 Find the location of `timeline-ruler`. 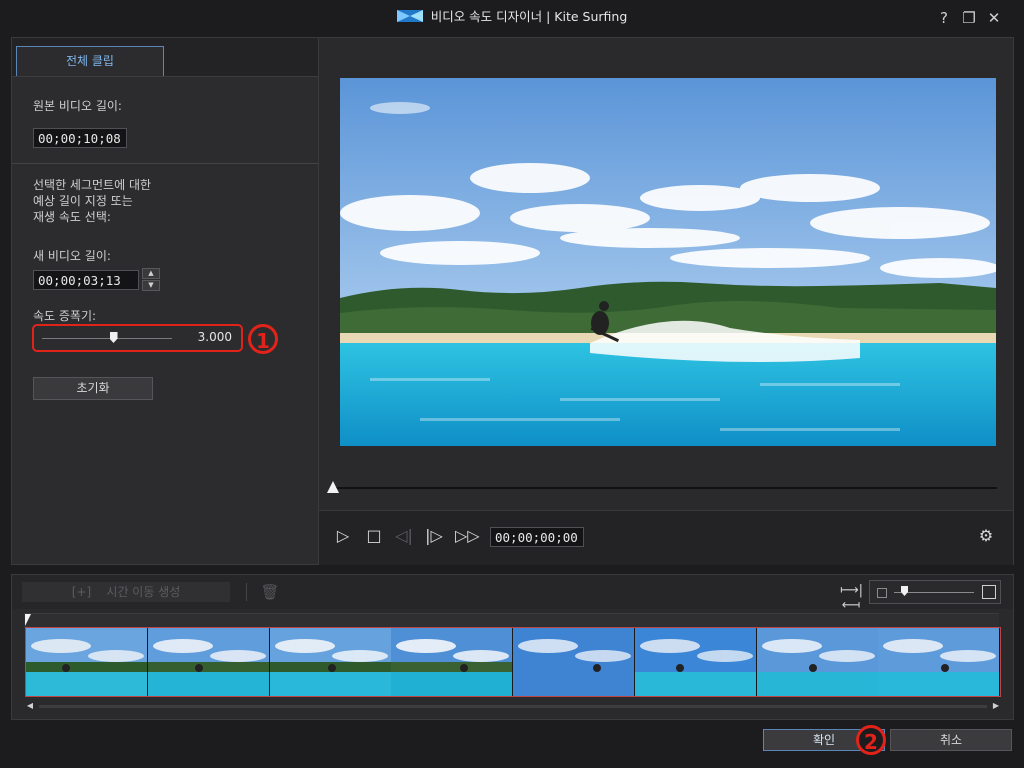

timeline-ruler is located at coordinates (511, 620).